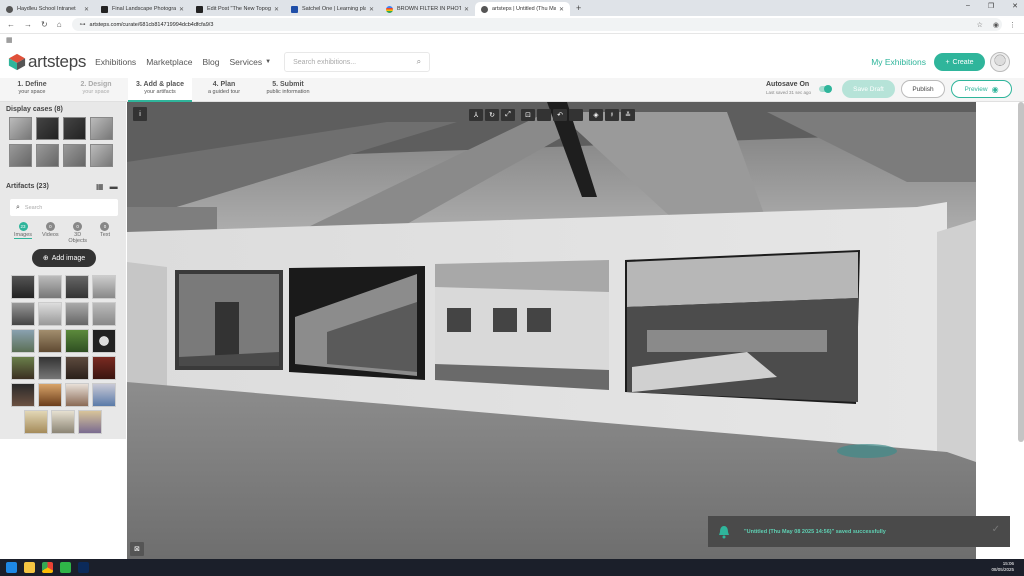  Describe the element at coordinates (898, 62) in the screenshot. I see `my-exhibitions-link: My Exhibitions` at that location.